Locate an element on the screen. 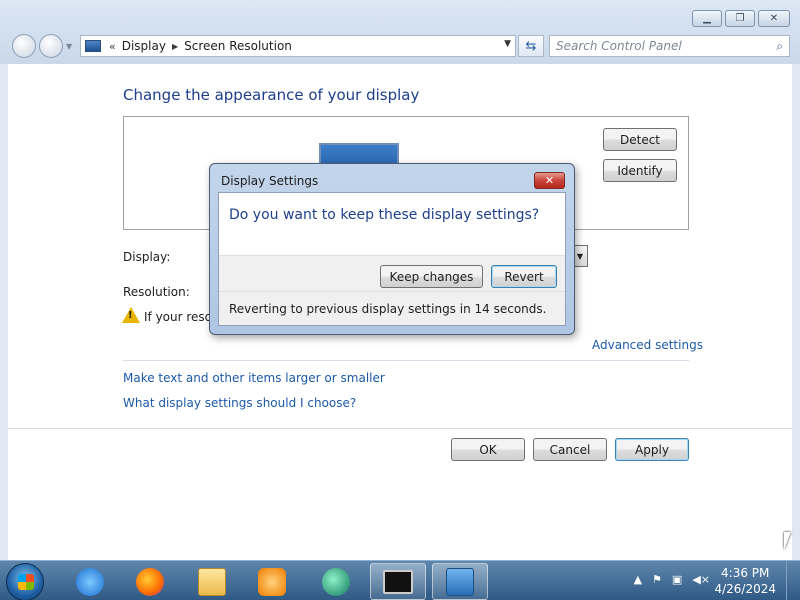 This screenshot has height=600, width=800. network-icon: ▣ is located at coordinates (677, 579).